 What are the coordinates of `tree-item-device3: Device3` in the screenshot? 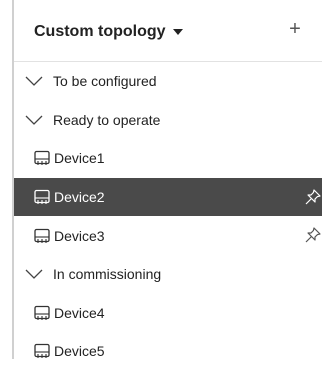 It's located at (168, 235).